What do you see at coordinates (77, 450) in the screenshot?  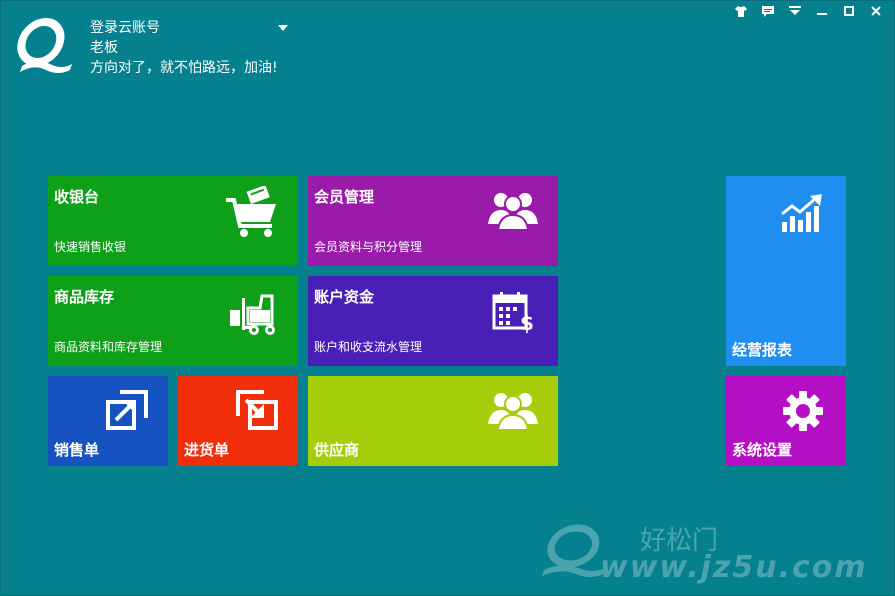 I see `tile-title: 销售单` at bounding box center [77, 450].